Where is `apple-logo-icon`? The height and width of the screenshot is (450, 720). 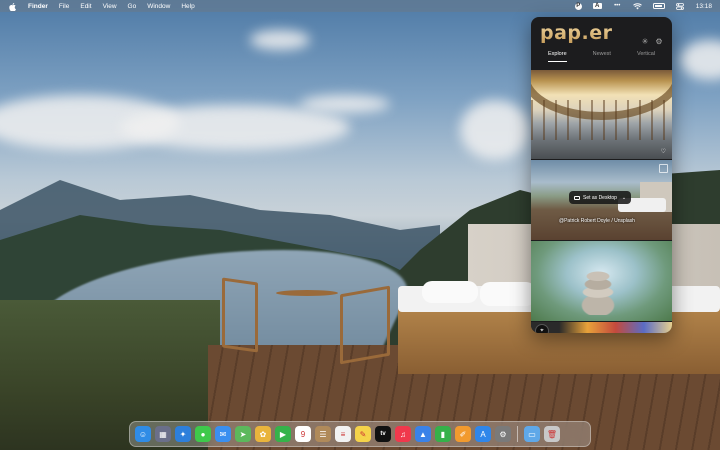 apple-logo-icon is located at coordinates (12, 6).